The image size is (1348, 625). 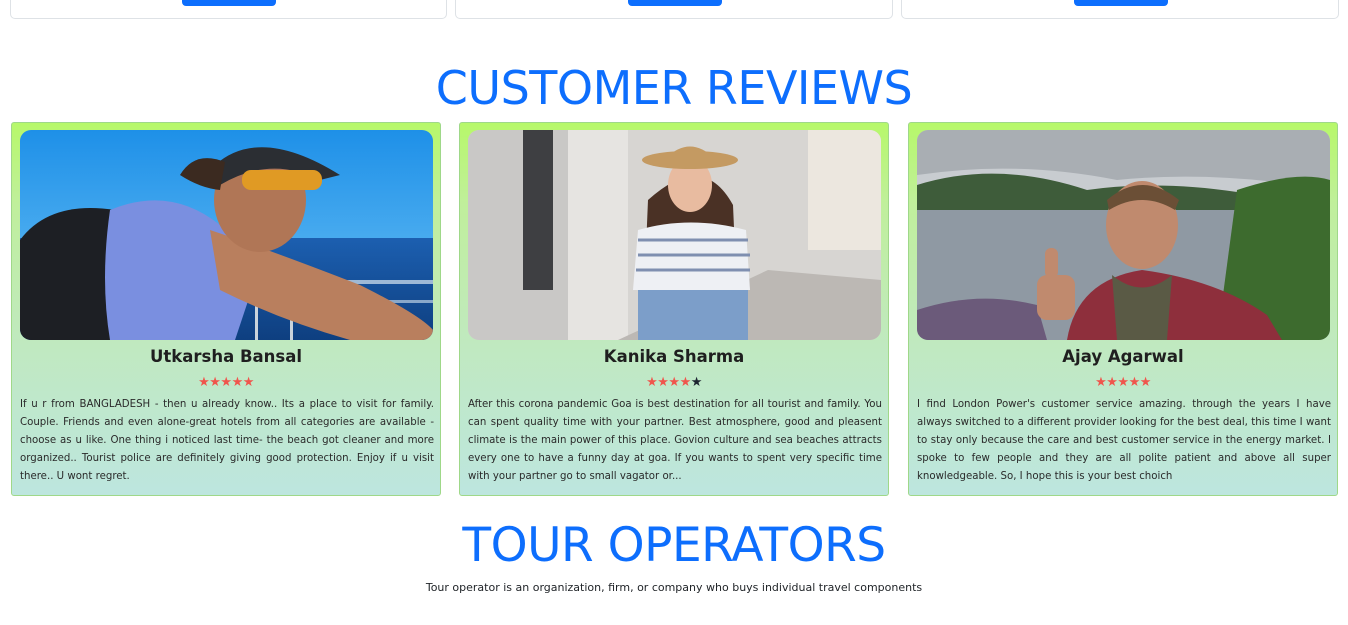 What do you see at coordinates (674, 88) in the screenshot?
I see `customer-reviews-heading: CUSTOMER REVIEWS` at bounding box center [674, 88].